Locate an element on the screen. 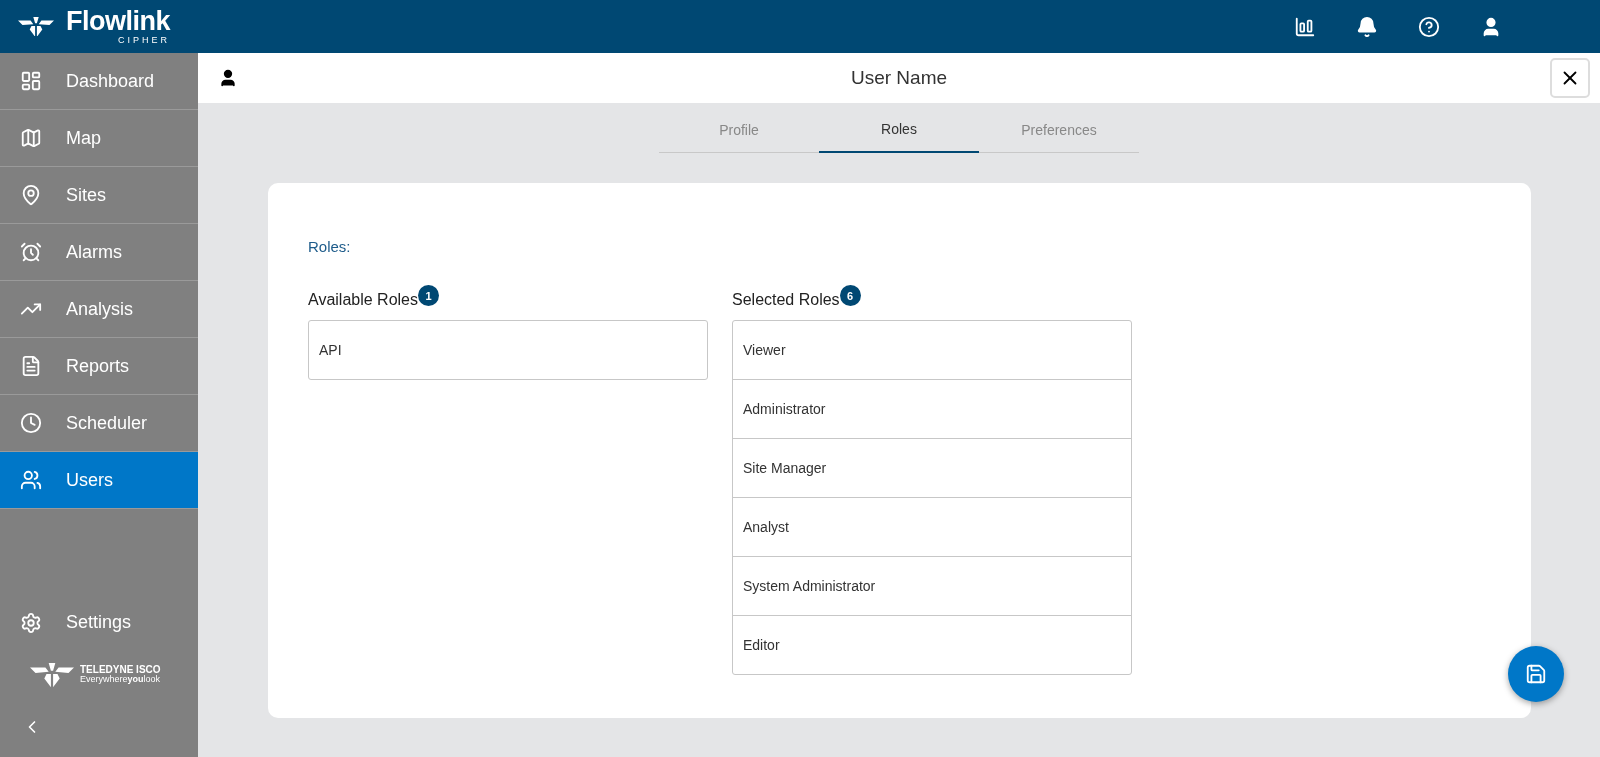  nav-item: Settings is located at coordinates (99, 622).